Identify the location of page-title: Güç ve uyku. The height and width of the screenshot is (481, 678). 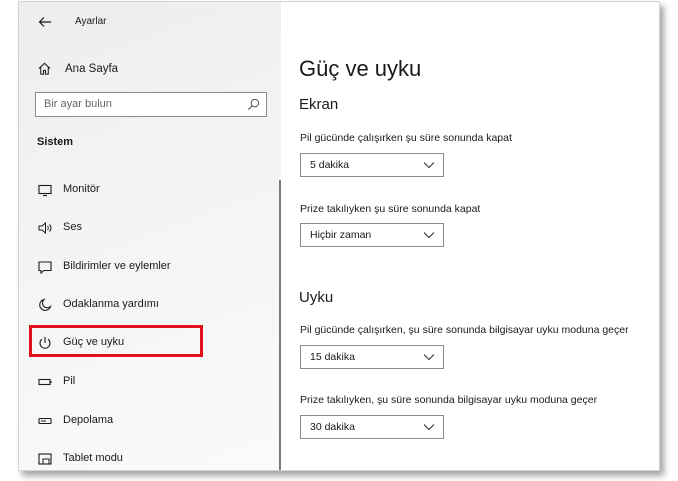
(360, 68).